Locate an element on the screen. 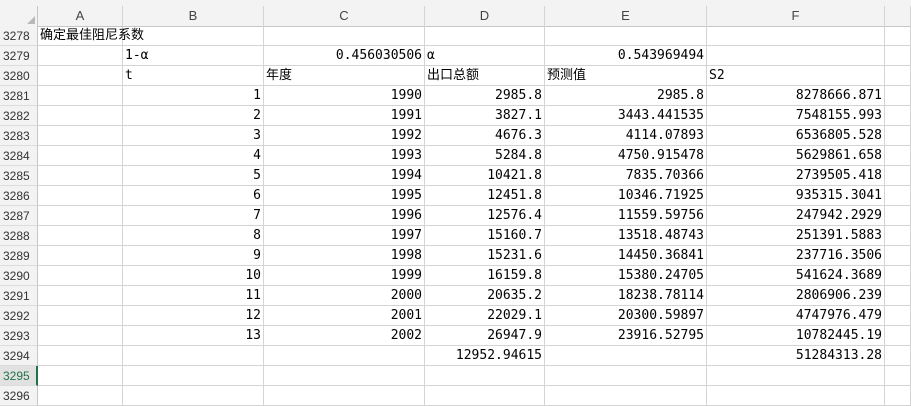 This screenshot has height=406, width=911. cell-e3296 is located at coordinates (626, 396).